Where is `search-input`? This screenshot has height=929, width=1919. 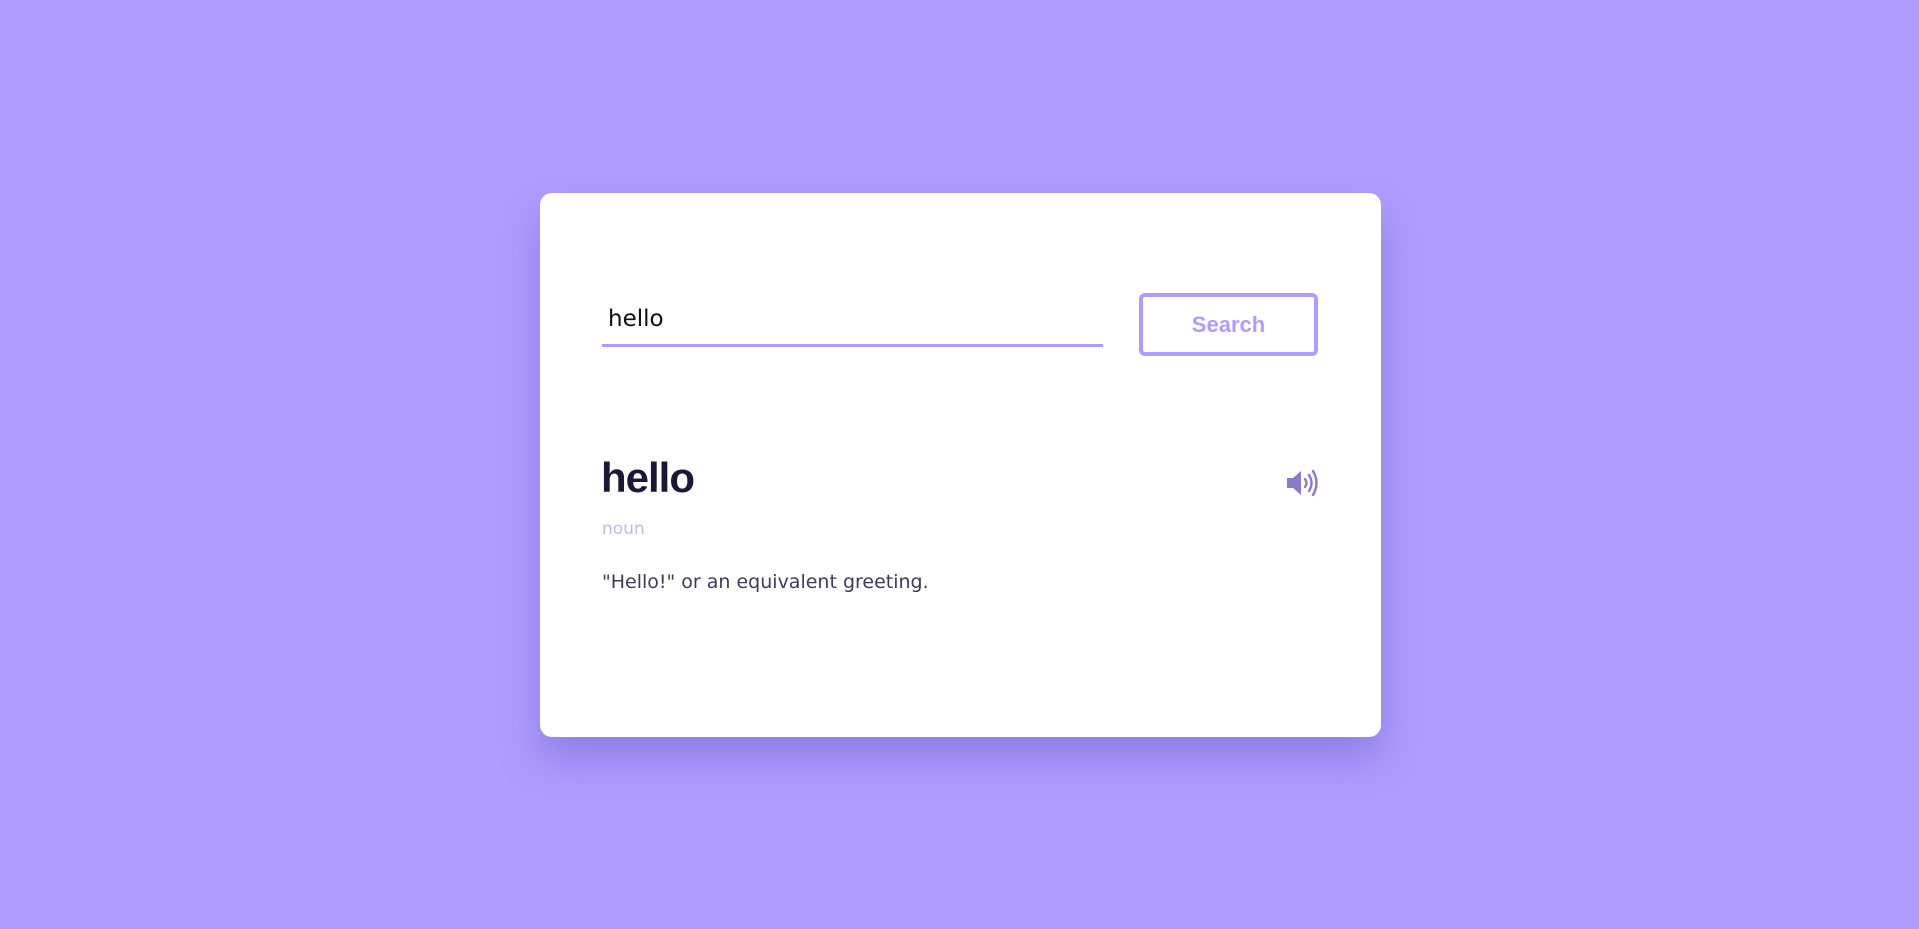
search-input is located at coordinates (852, 320).